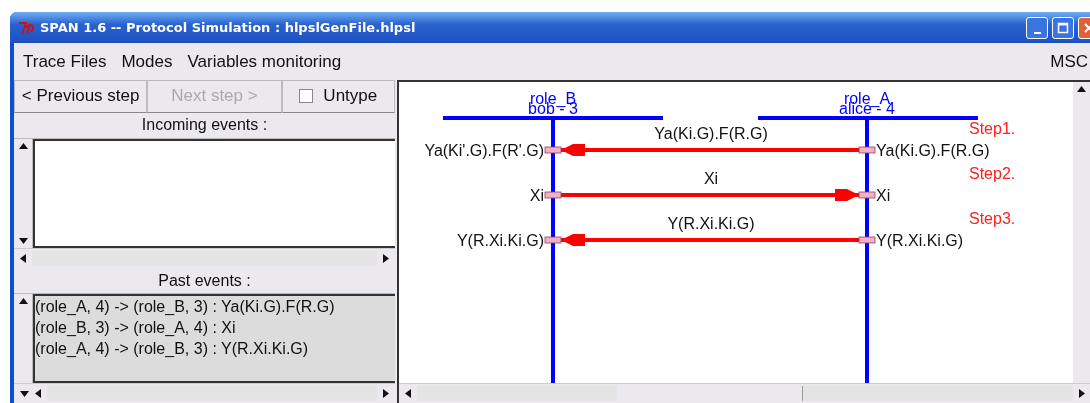 The height and width of the screenshot is (403, 1090). Describe the element at coordinates (26, 27) in the screenshot. I see `app-logo-icon` at that location.